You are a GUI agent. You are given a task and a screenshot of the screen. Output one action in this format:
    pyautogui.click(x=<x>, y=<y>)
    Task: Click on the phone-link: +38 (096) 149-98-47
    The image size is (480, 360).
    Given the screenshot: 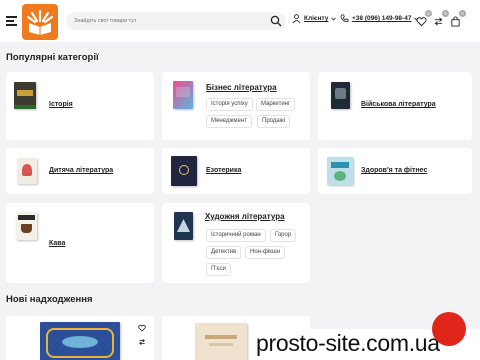 What is the action you would take?
    pyautogui.click(x=380, y=18)
    